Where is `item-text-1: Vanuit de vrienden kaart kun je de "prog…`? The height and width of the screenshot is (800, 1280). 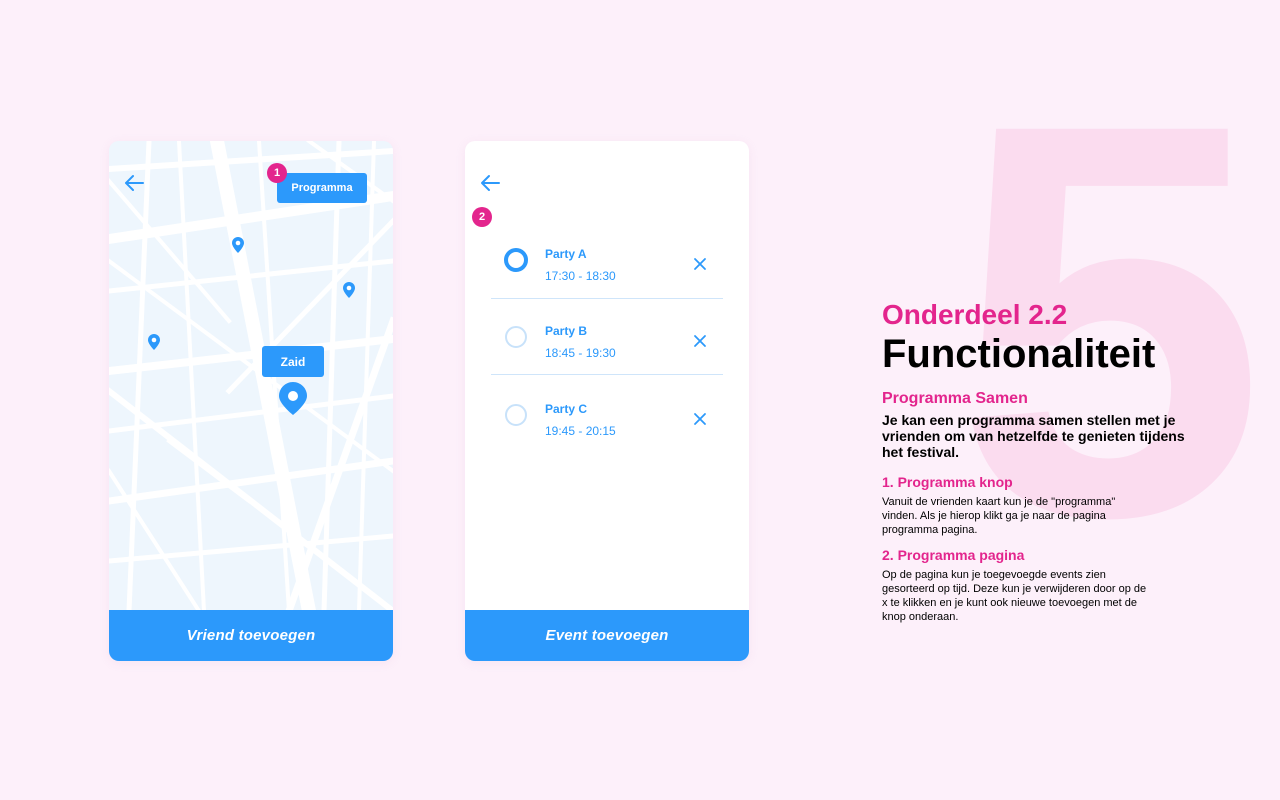 item-text-1: Vanuit de vrienden kaart kun je de "prog… is located at coordinates (999, 516).